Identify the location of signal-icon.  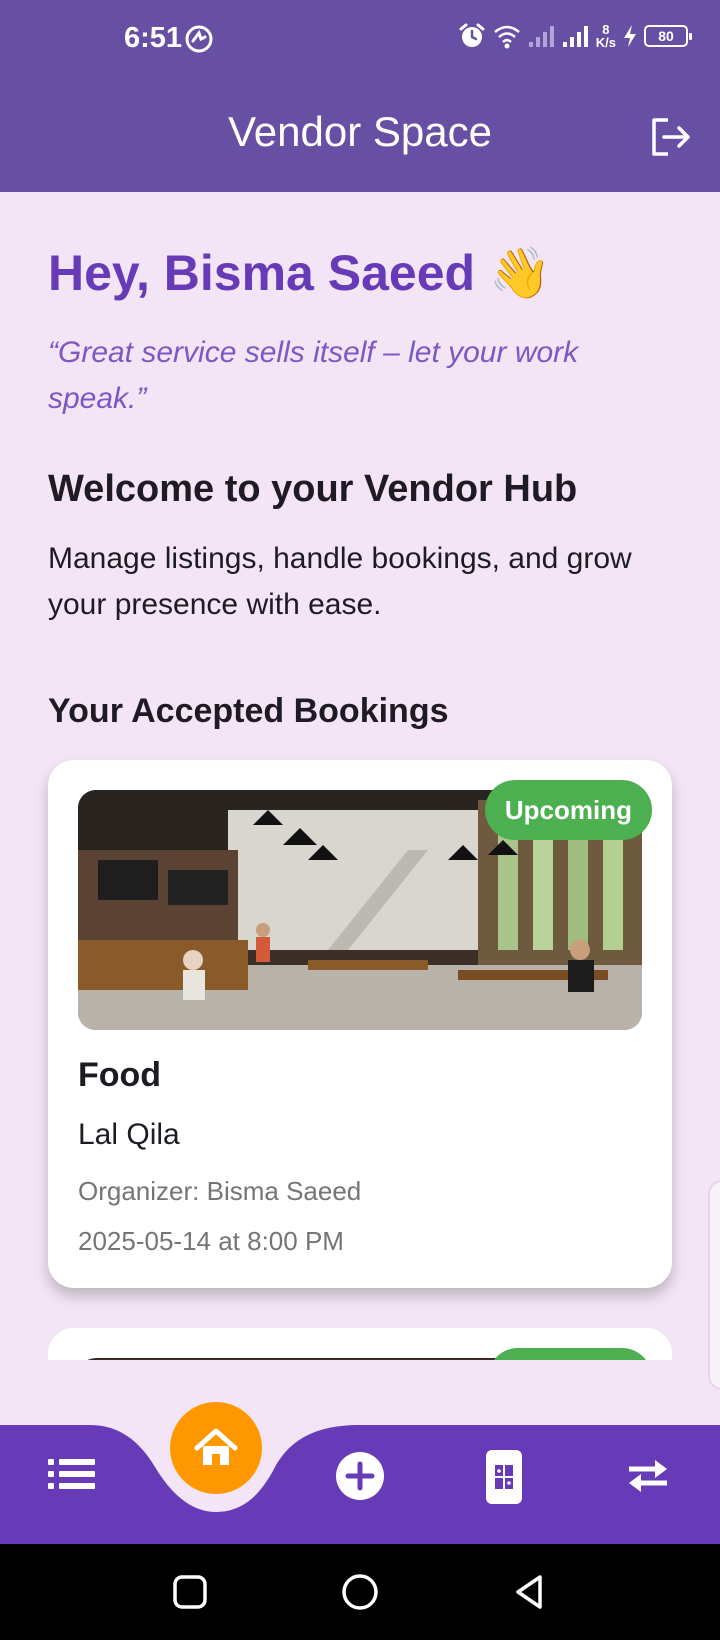
(575, 36).